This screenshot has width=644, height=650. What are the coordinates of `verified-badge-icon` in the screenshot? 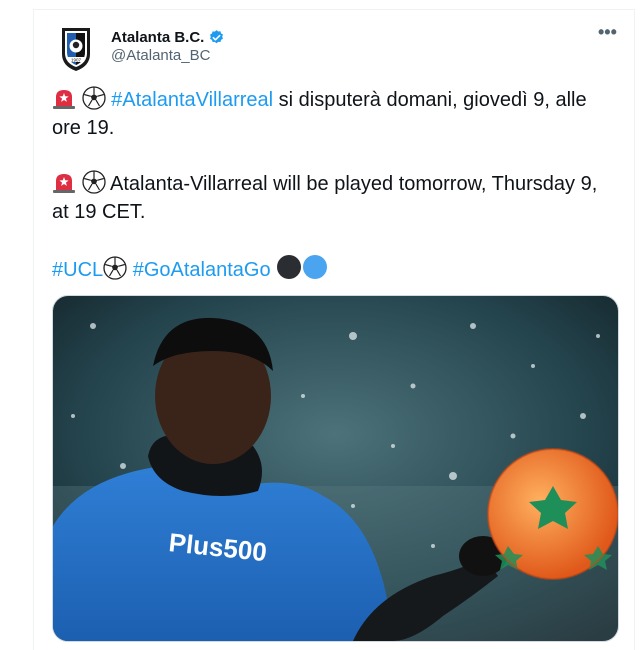 It's located at (217, 36).